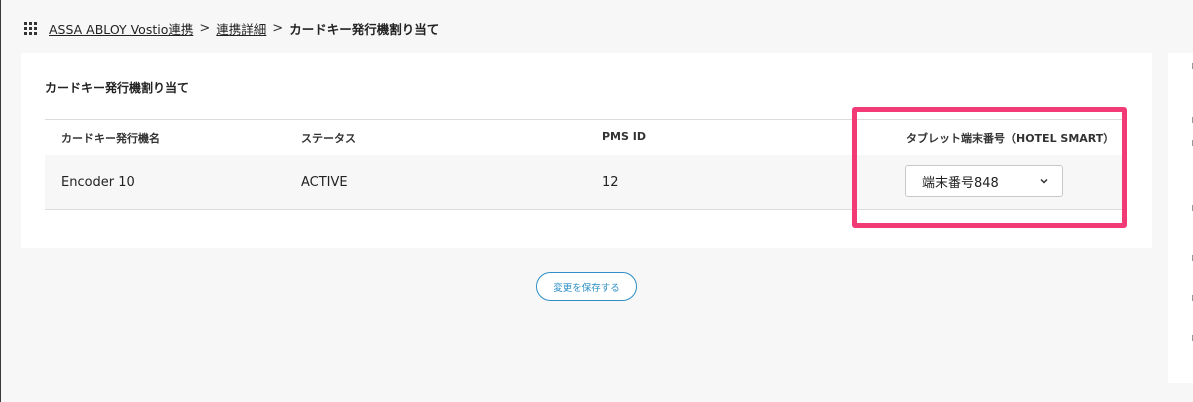 The width and height of the screenshot is (1193, 402). What do you see at coordinates (1010, 138) in the screenshot?
I see `column-header-tablet-number: タブレット端末番号（HOTEL SMART）` at bounding box center [1010, 138].